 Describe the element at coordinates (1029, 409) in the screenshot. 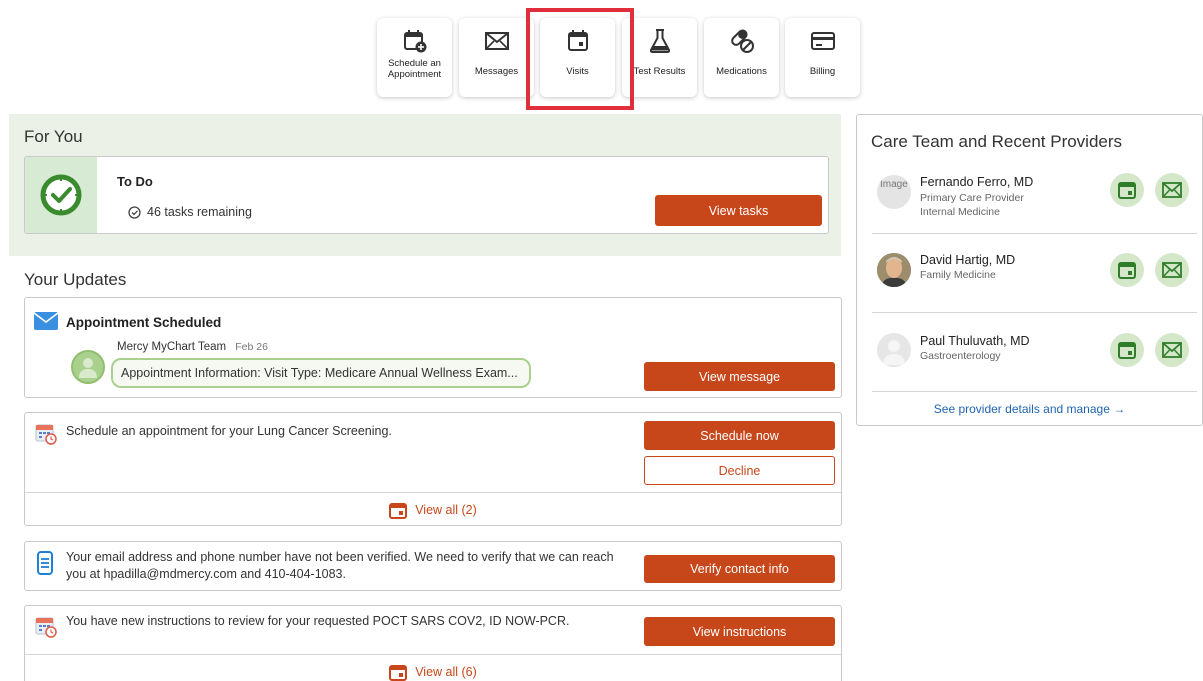

I see `see-provider-details-link: See provider details and manage →` at that location.